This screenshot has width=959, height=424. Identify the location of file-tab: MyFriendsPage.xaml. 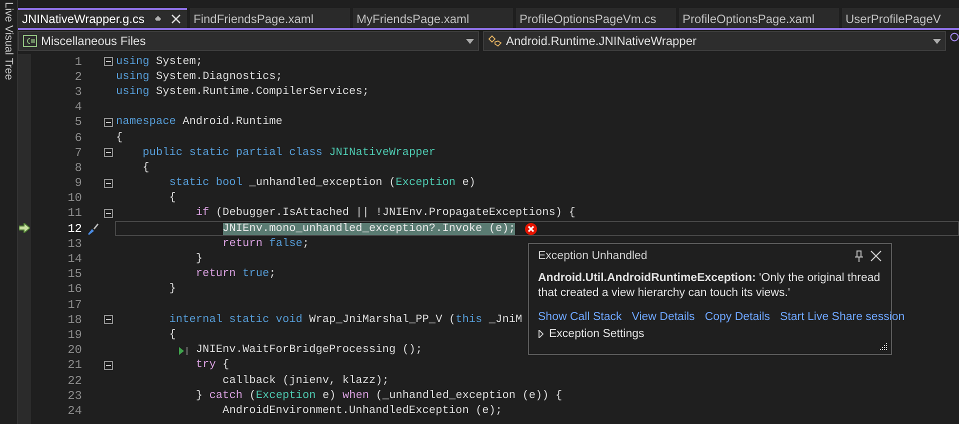
(432, 18).